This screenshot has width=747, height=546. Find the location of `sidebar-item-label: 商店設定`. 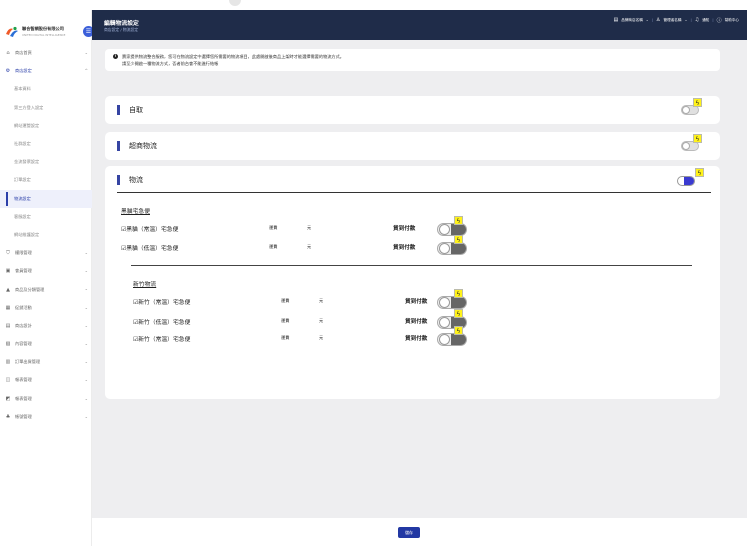

sidebar-item-label: 商店設定 is located at coordinates (23, 71).